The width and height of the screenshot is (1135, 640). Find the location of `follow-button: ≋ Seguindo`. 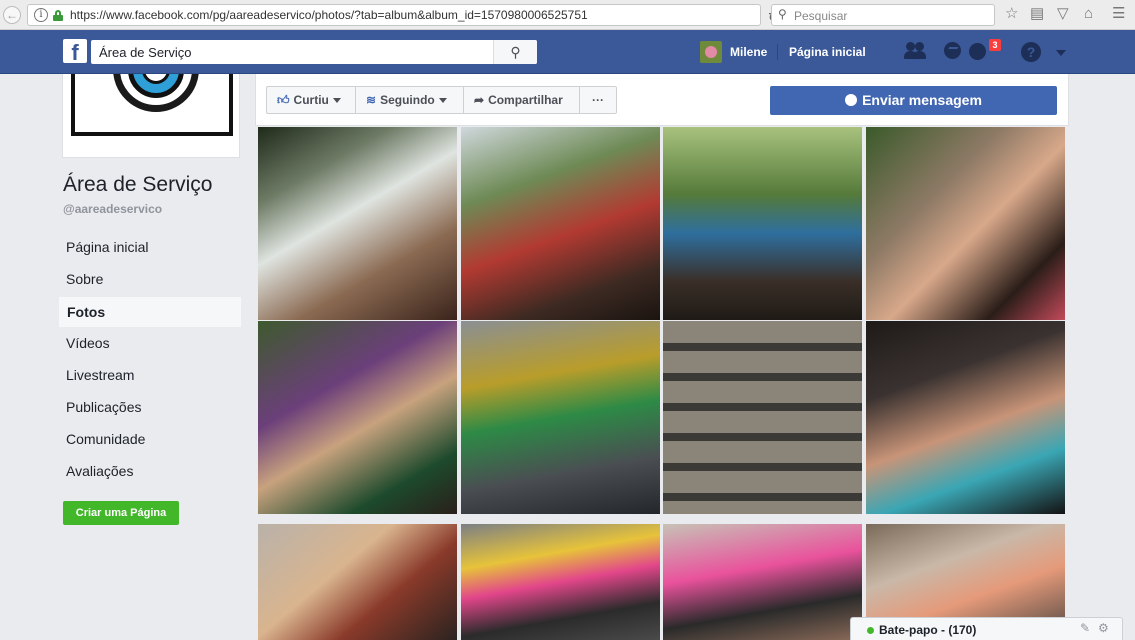

follow-button: ≋ Seguindo is located at coordinates (410, 100).